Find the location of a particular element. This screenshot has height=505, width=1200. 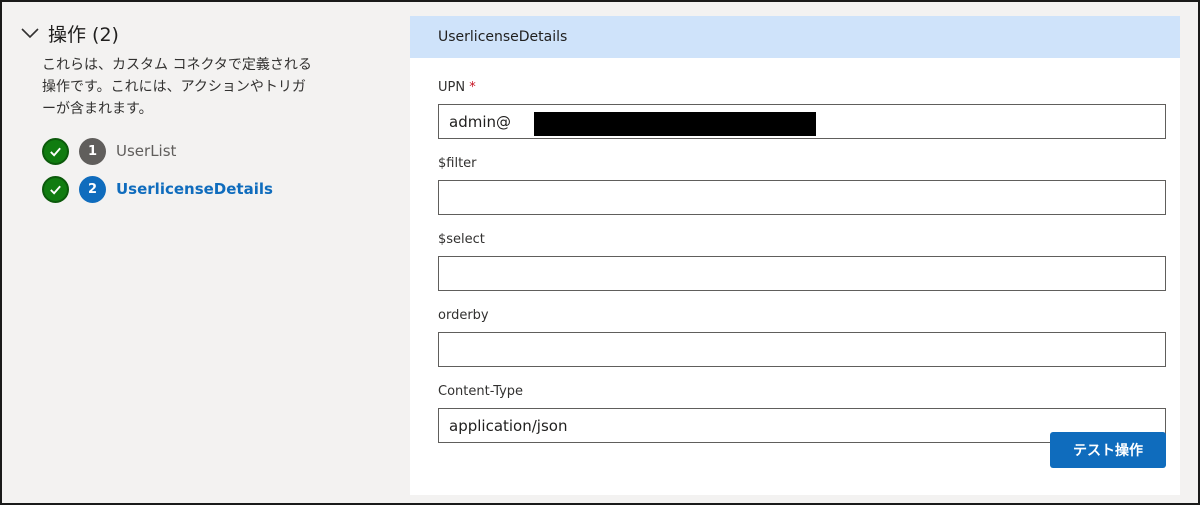

step-number-badge: 2 is located at coordinates (92, 189).